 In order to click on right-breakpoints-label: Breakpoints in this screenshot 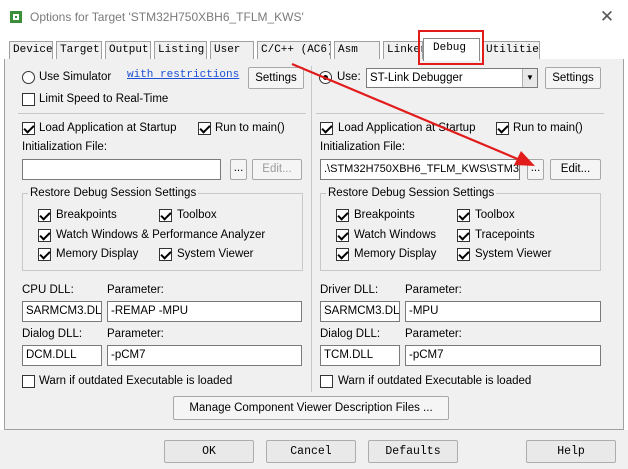, I will do `click(384, 215)`.